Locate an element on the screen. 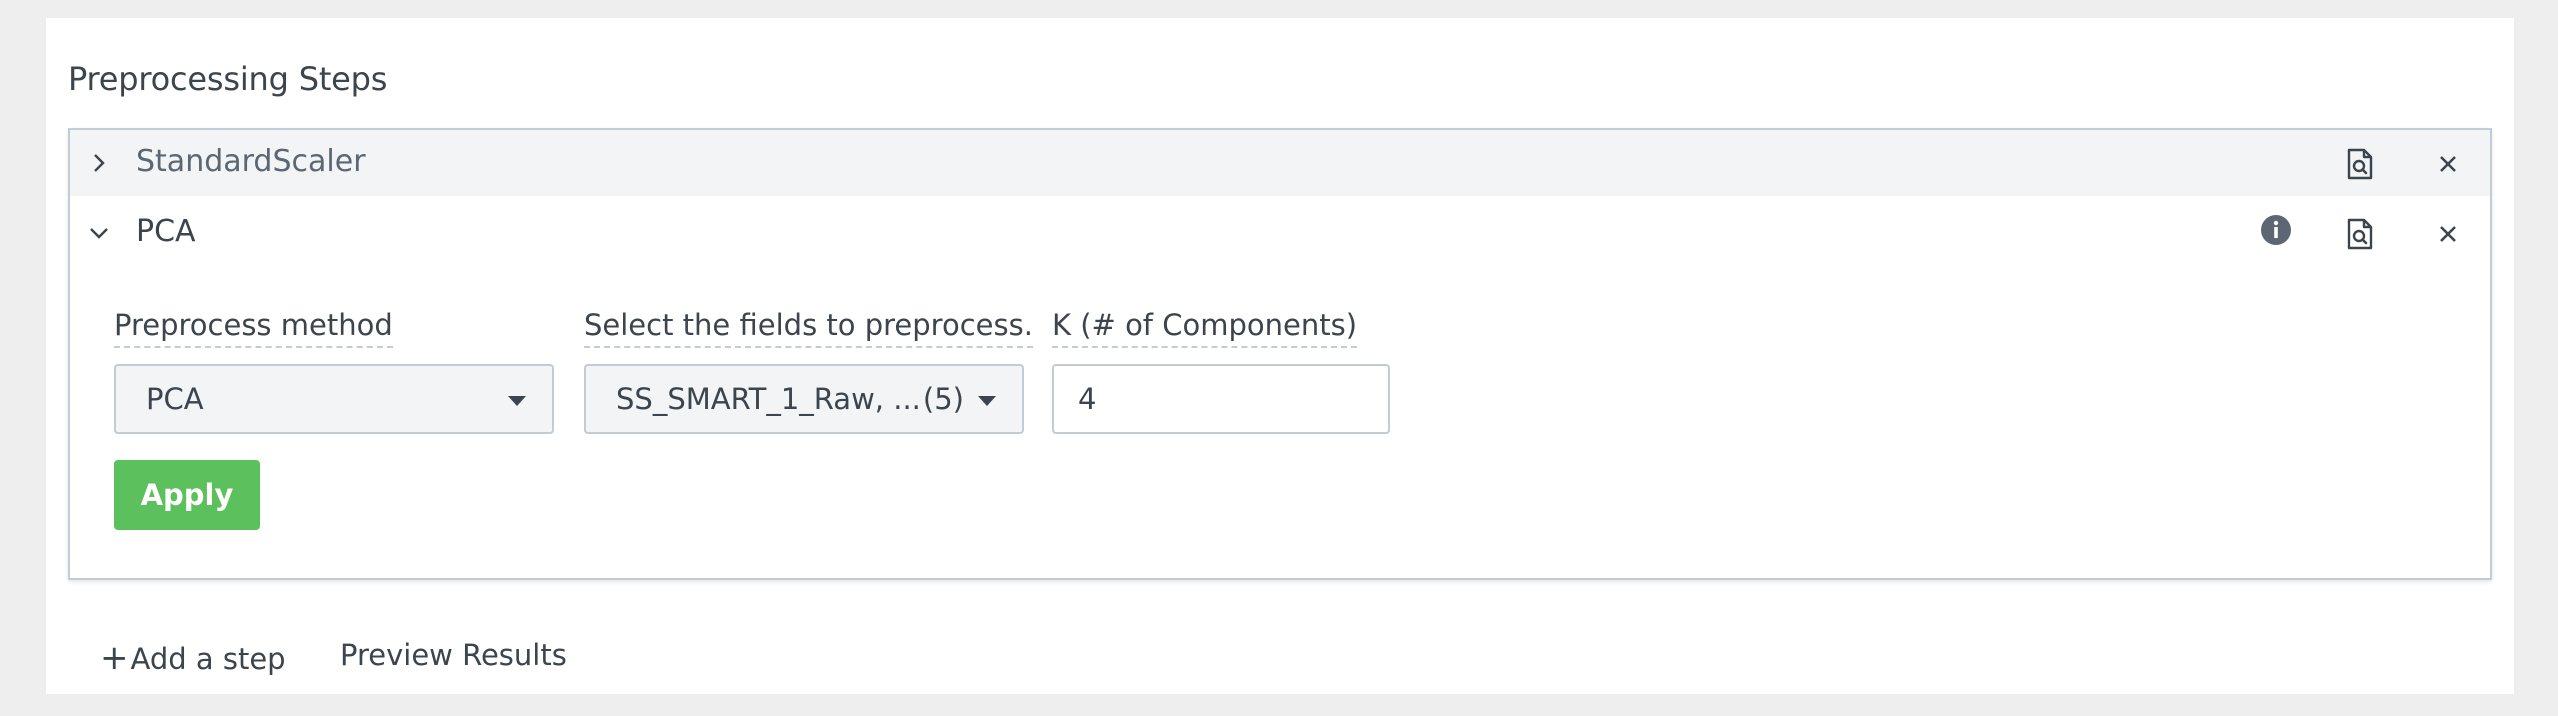  section-title: Preprocessing Steps is located at coordinates (228, 79).